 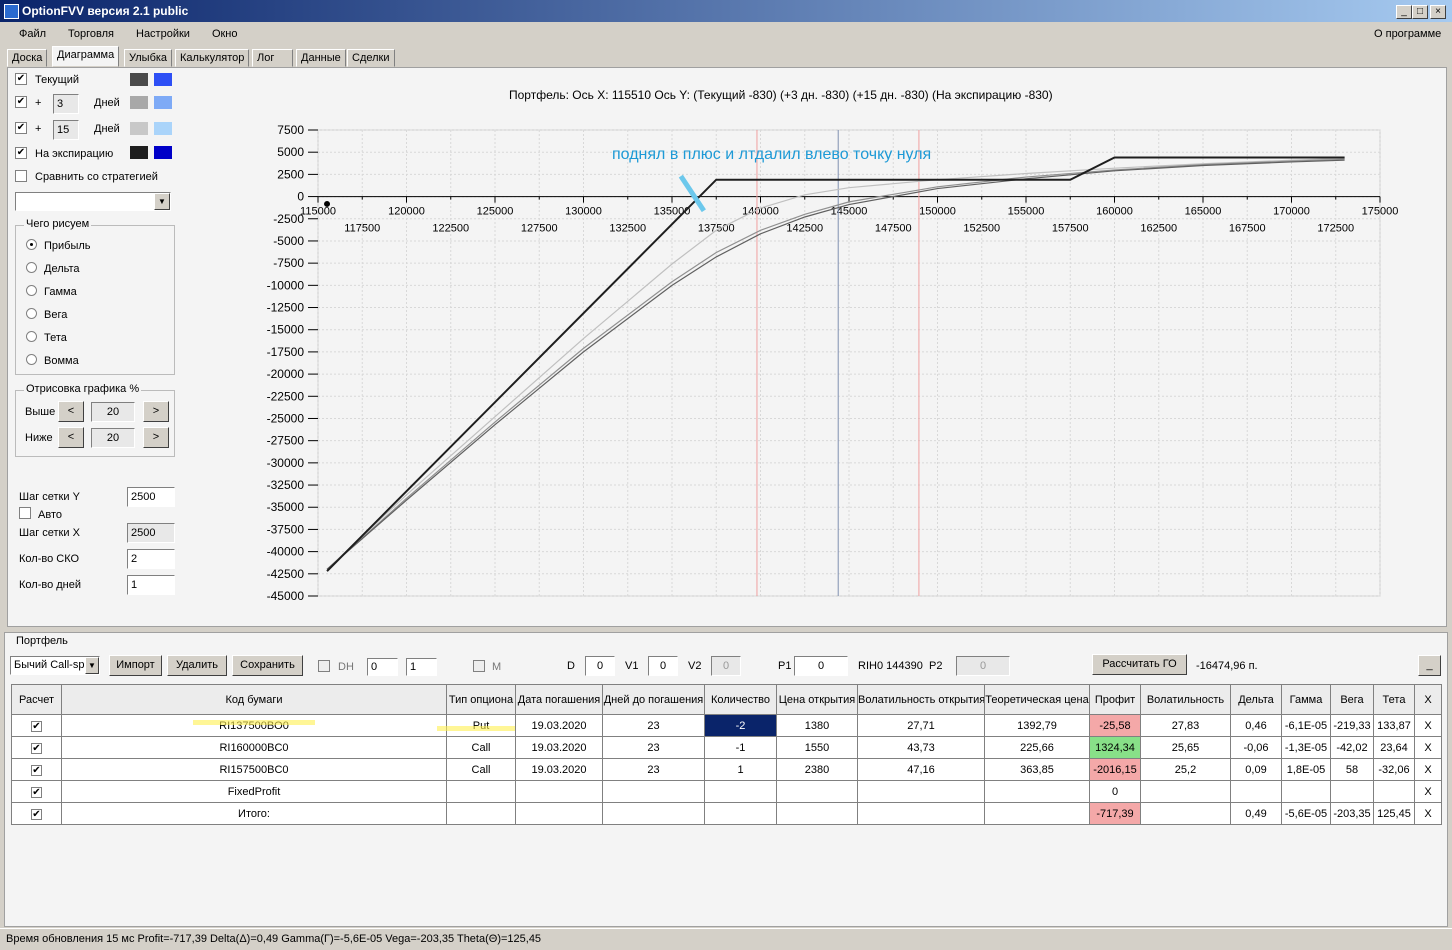 I want to click on x-tick-label: 142500, so click(x=804, y=229).